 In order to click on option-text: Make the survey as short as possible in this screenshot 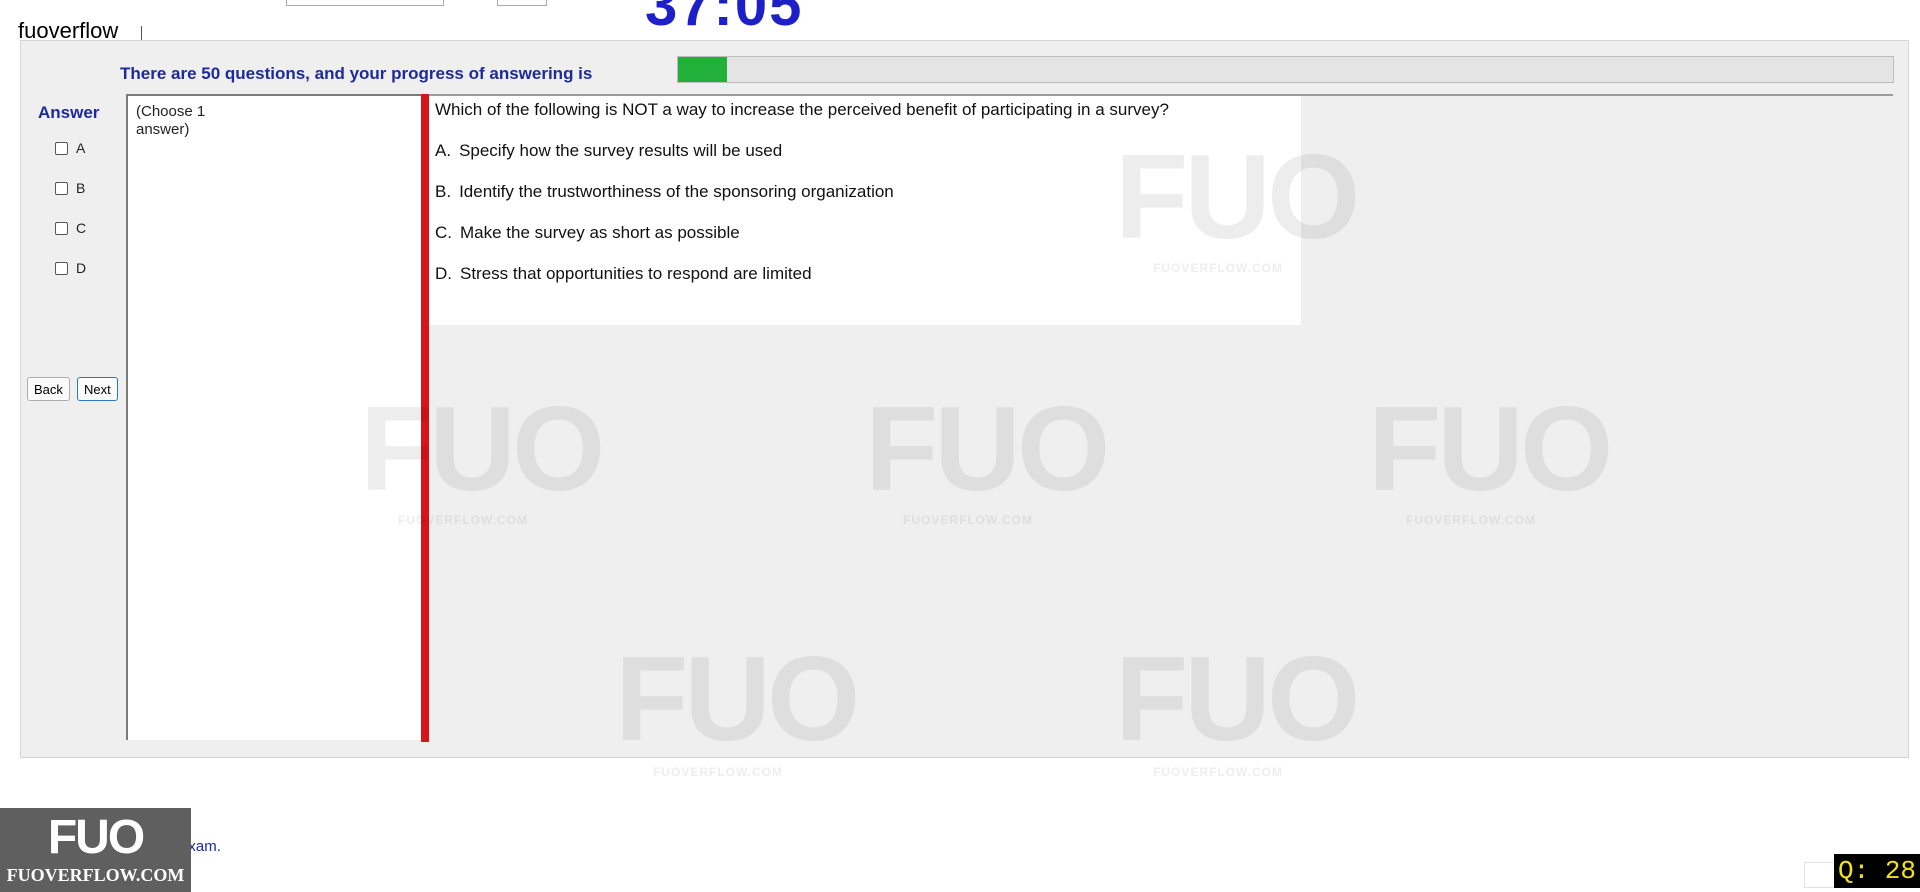, I will do `click(600, 232)`.